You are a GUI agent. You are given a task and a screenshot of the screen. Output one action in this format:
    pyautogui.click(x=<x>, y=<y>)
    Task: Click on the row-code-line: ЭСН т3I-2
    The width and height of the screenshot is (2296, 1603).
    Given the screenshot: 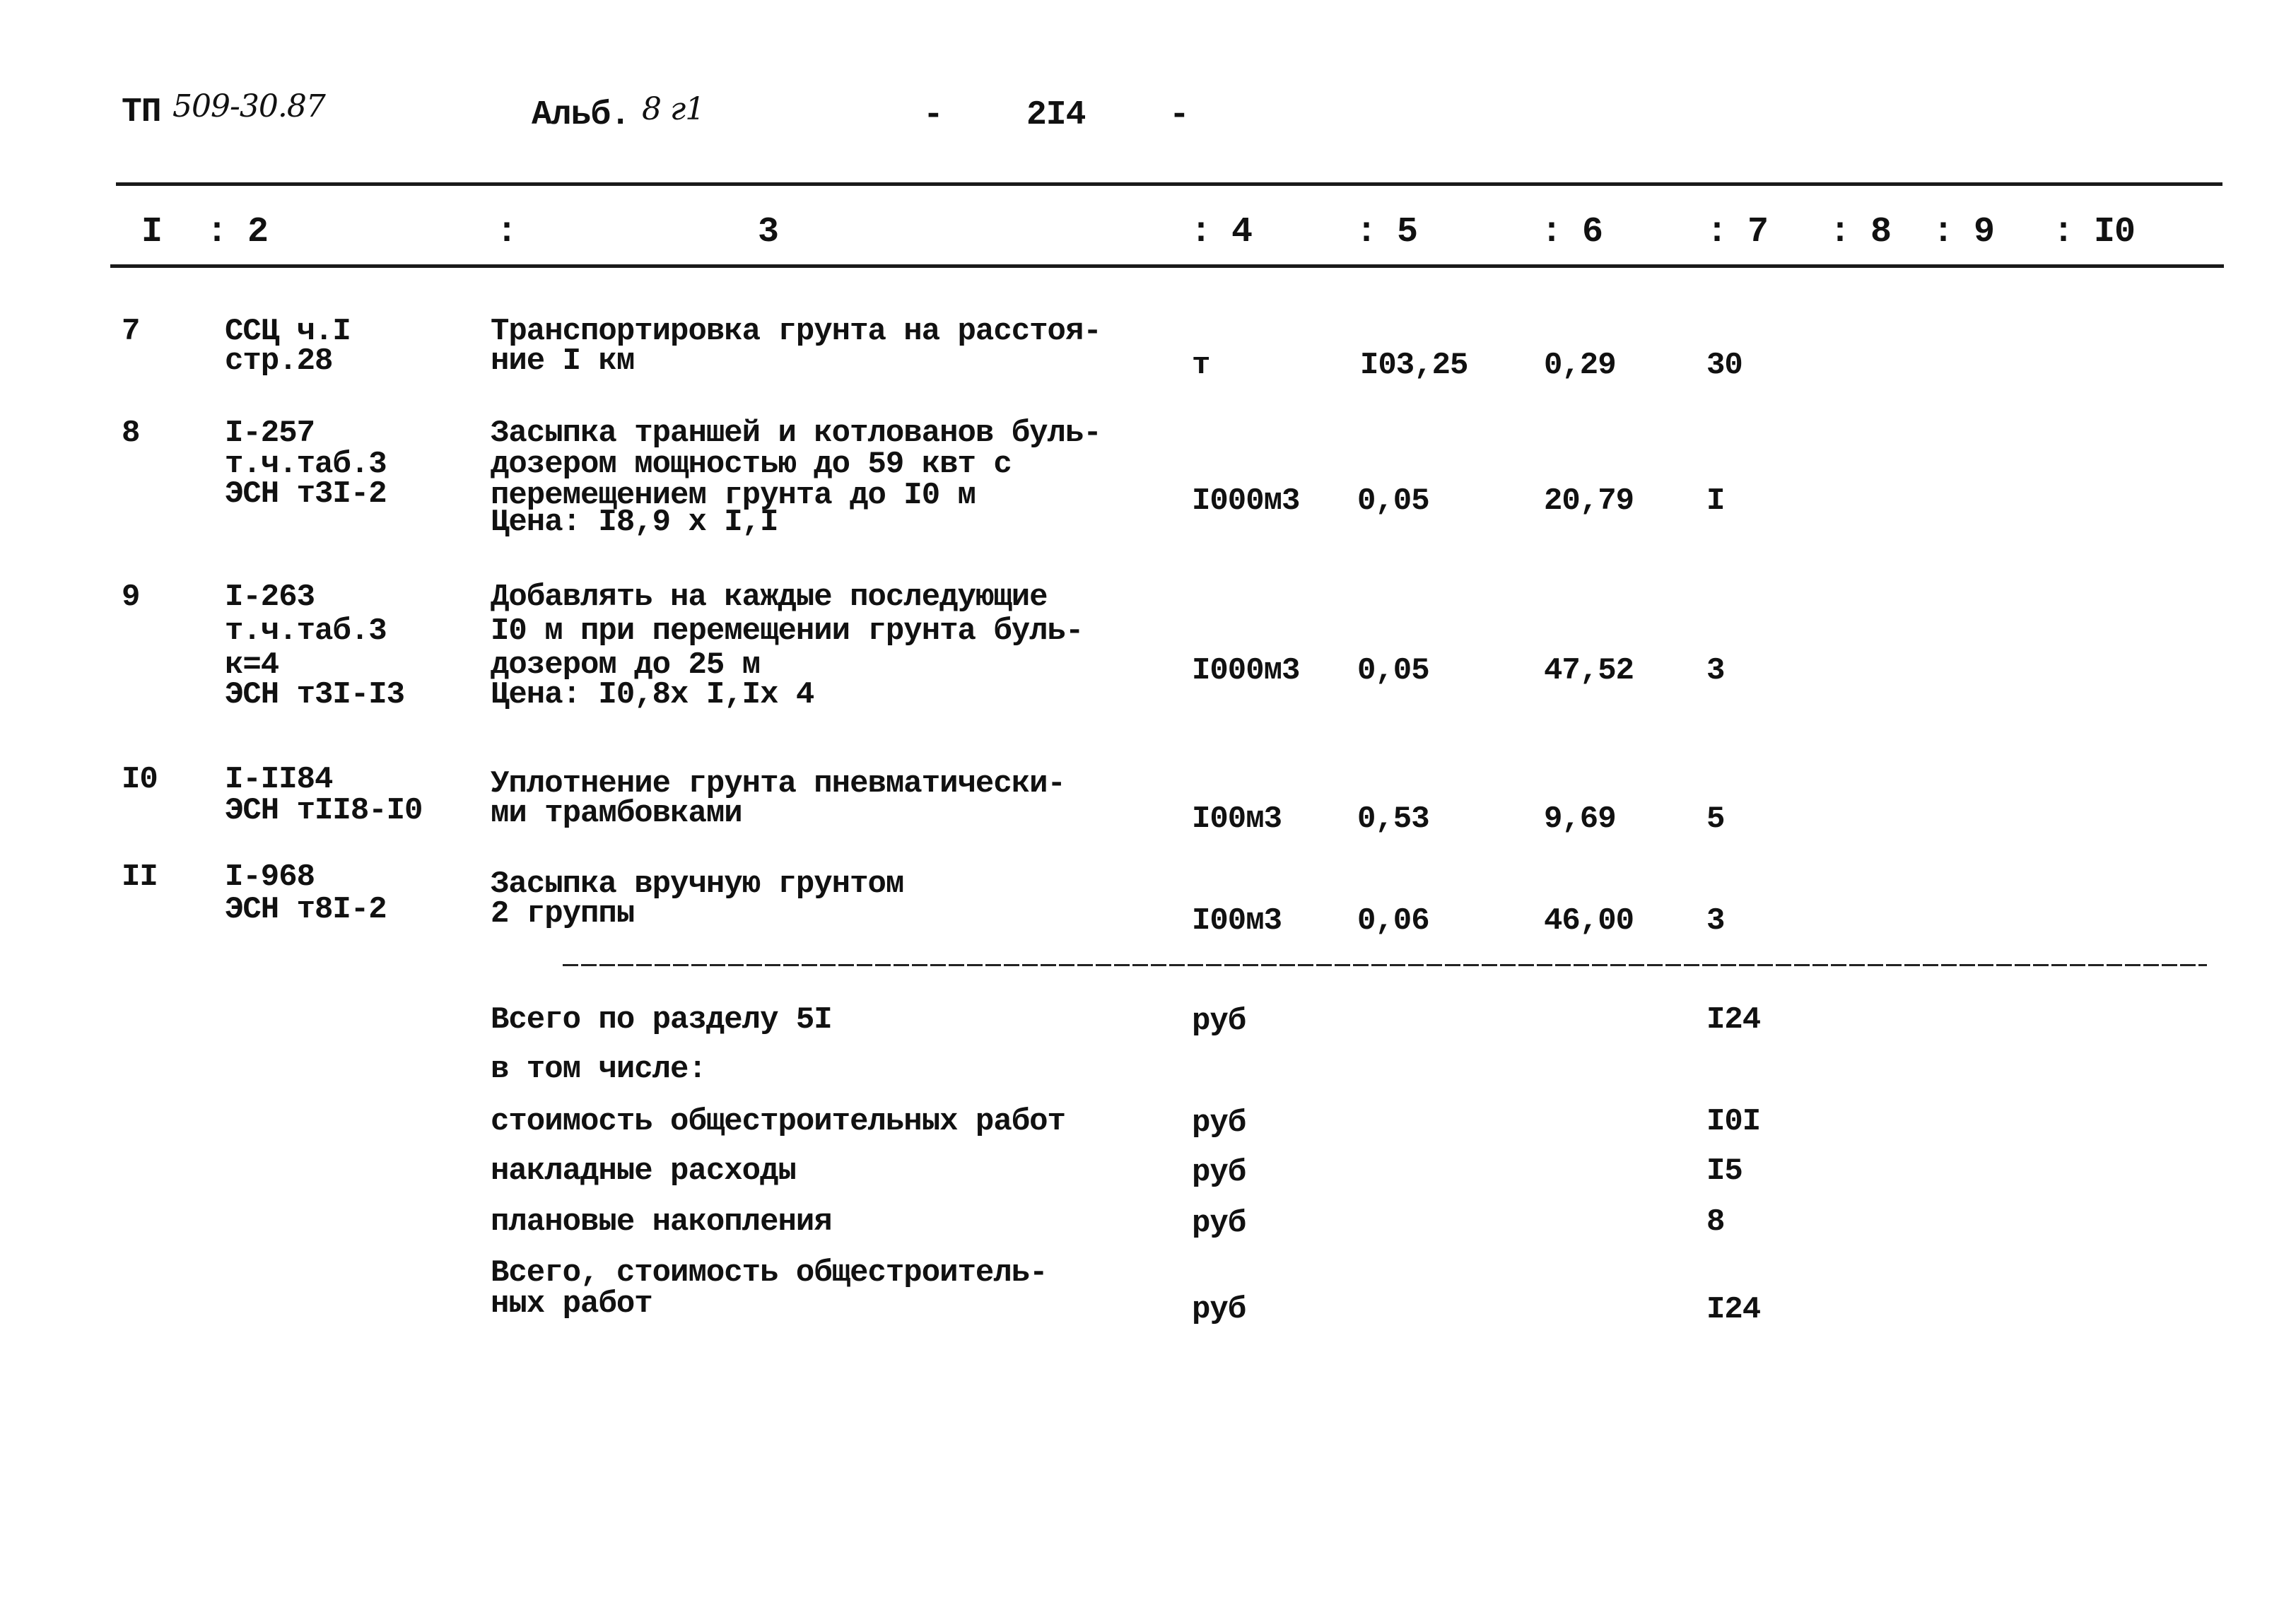 What is the action you would take?
    pyautogui.click(x=306, y=494)
    